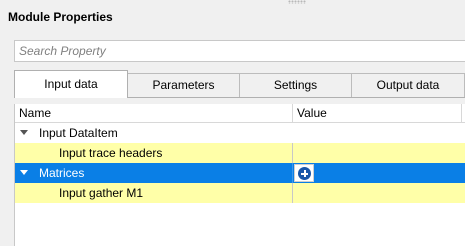 This screenshot has height=246, width=465. What do you see at coordinates (312, 113) in the screenshot?
I see `column-header-value: Value` at bounding box center [312, 113].